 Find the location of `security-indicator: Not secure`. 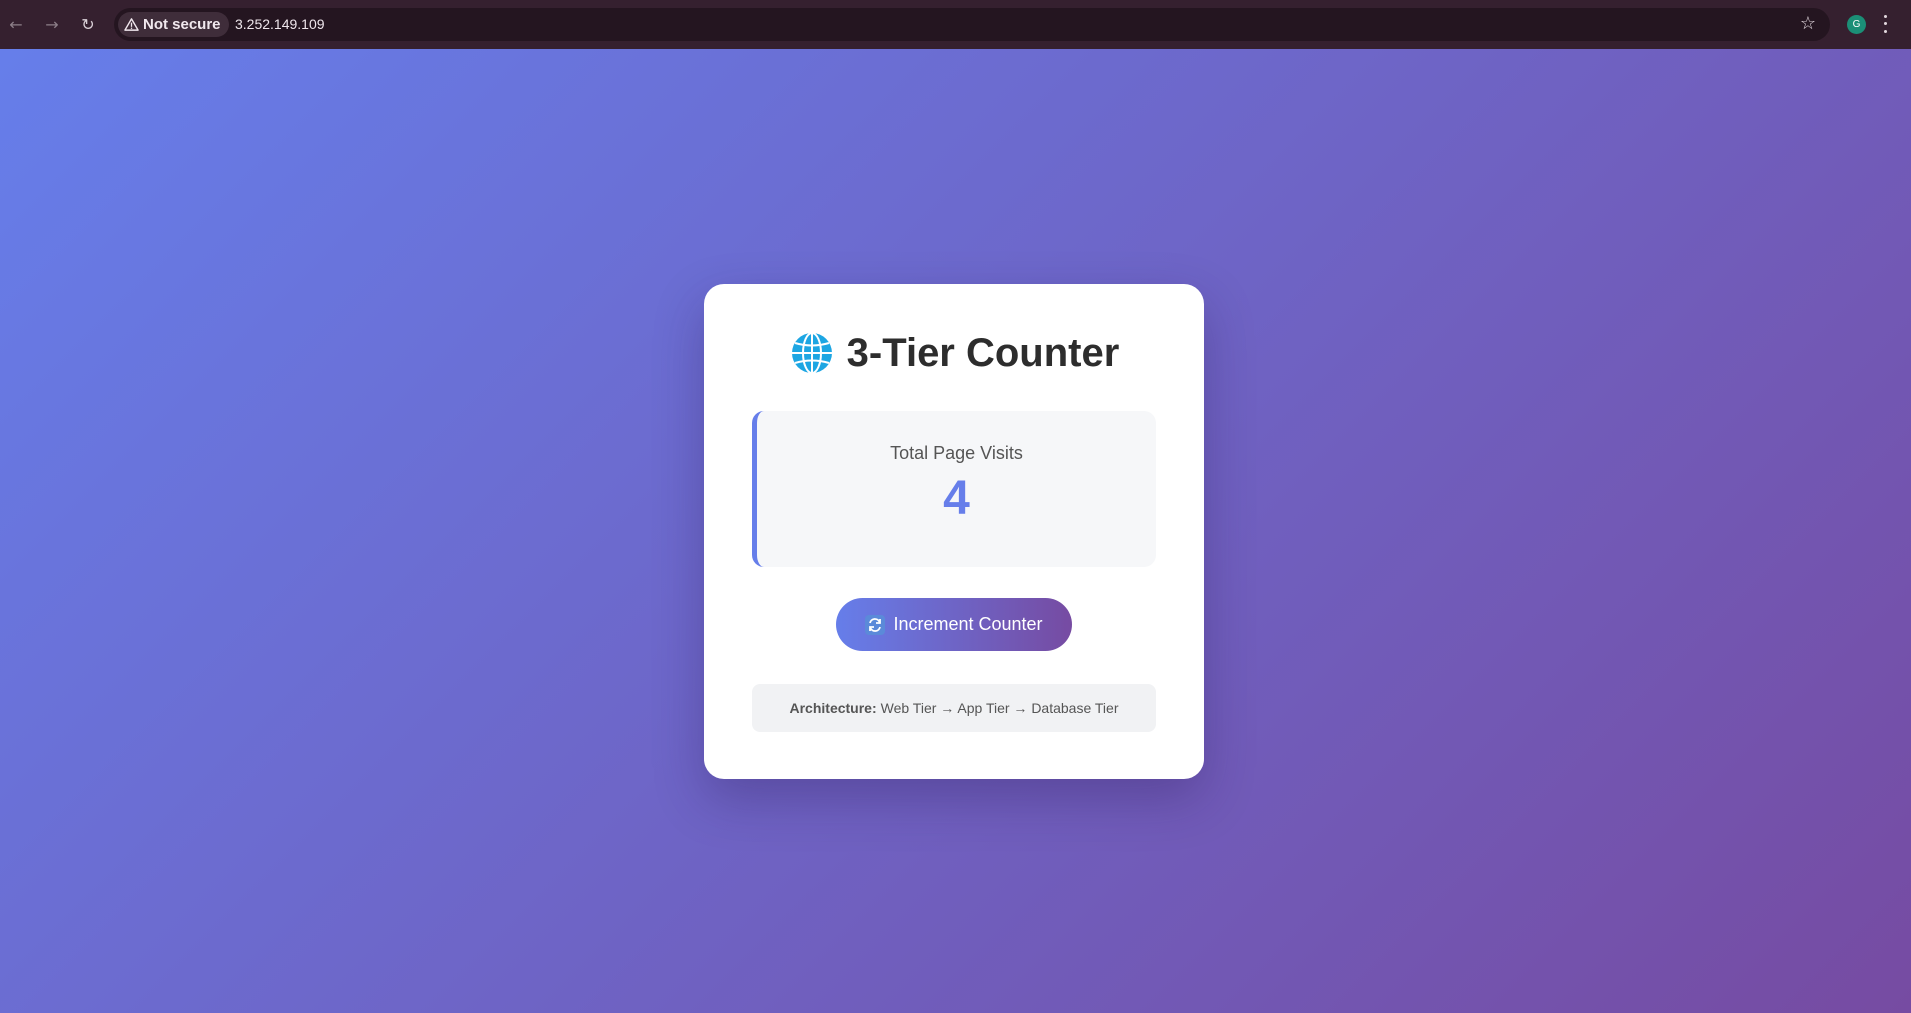

security-indicator: Not secure is located at coordinates (173, 24).